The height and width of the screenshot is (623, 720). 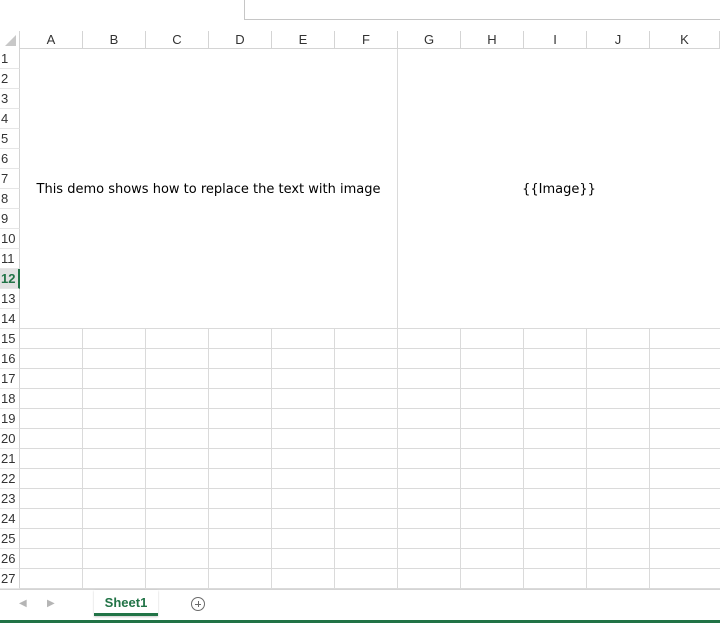 What do you see at coordinates (198, 604) in the screenshot?
I see `add-sheet-icon` at bounding box center [198, 604].